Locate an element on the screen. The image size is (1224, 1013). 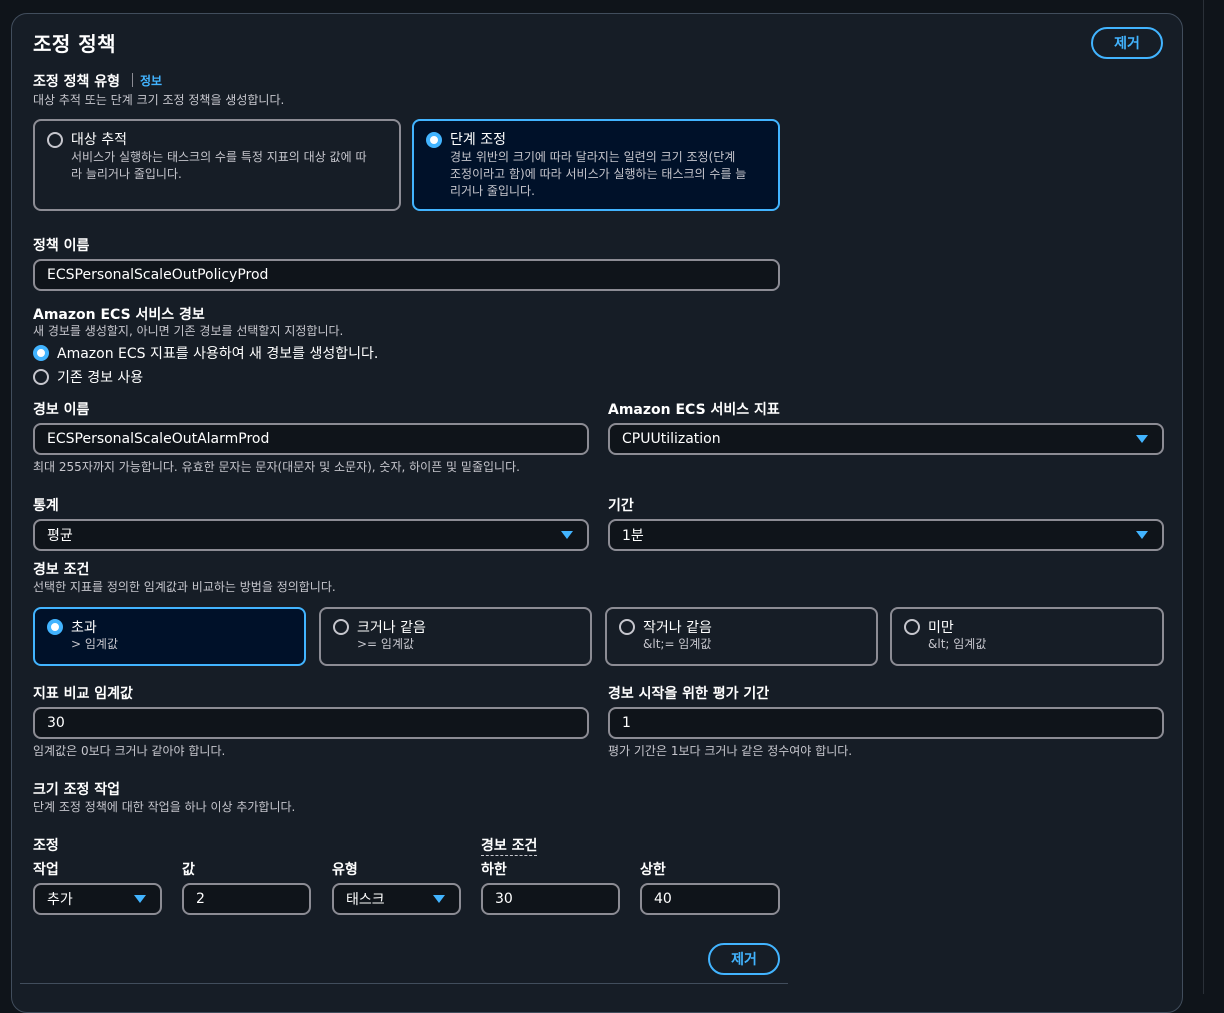
condition-less-radio is located at coordinates (912, 627).